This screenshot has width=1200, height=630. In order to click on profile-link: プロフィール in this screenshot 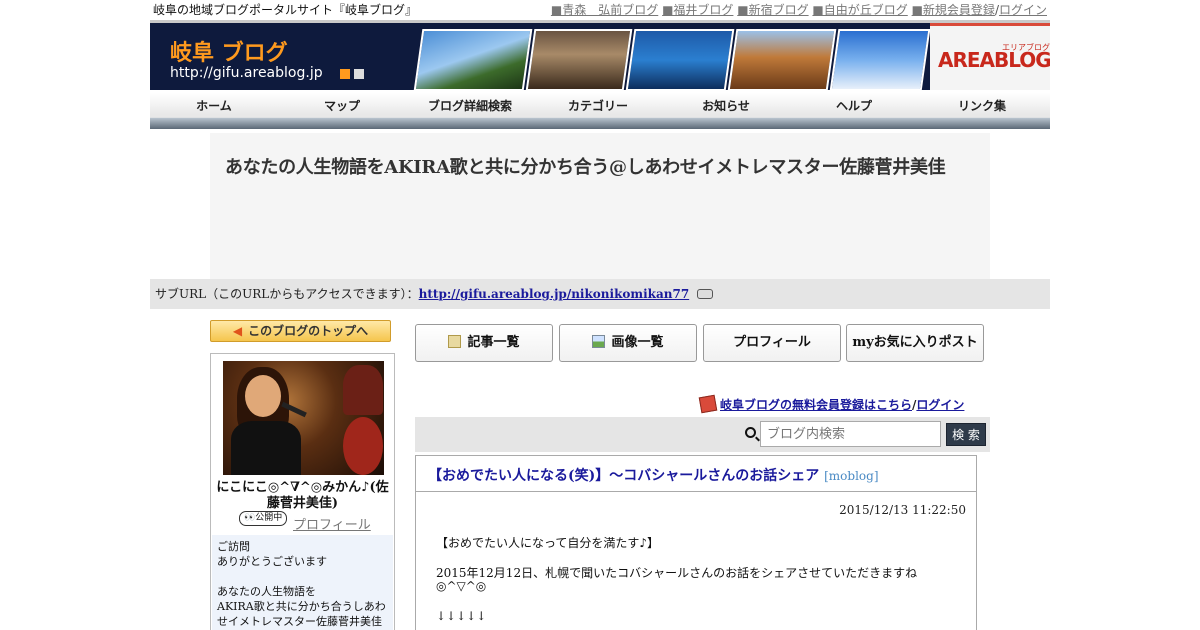, I will do `click(332, 523)`.